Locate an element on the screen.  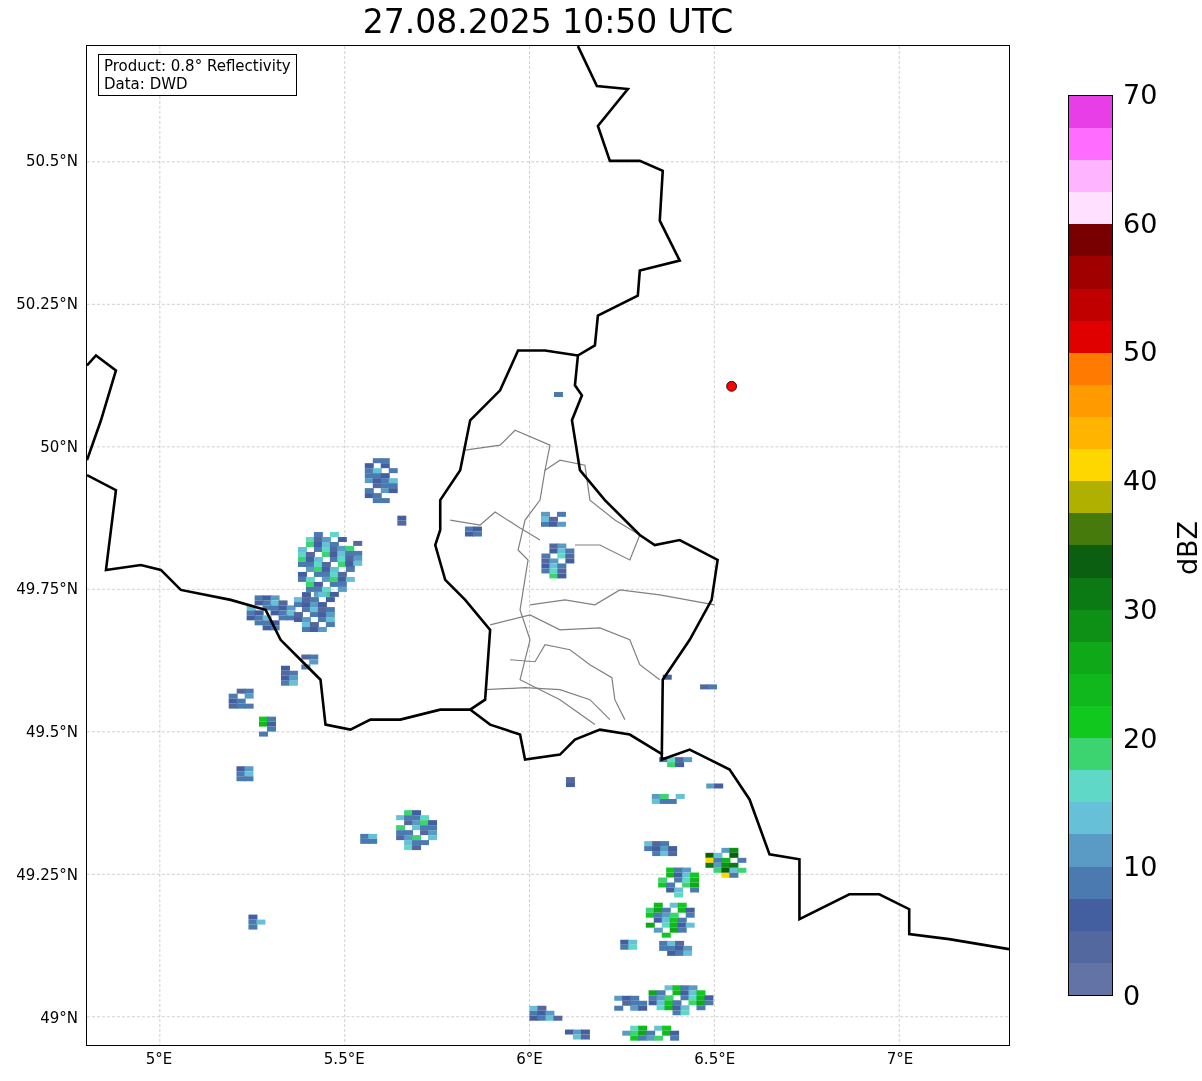
colorbar-tick-label: 50 is located at coordinates (1140, 352).